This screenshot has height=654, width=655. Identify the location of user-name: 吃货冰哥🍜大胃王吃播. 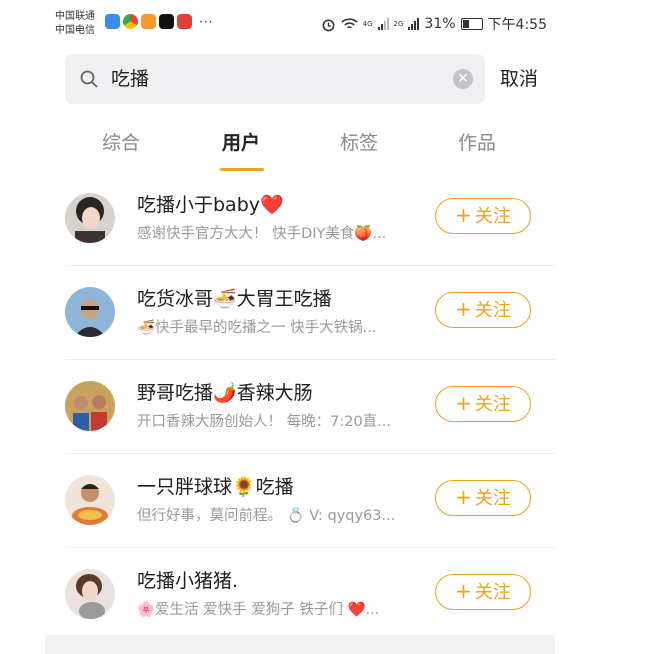
(234, 299).